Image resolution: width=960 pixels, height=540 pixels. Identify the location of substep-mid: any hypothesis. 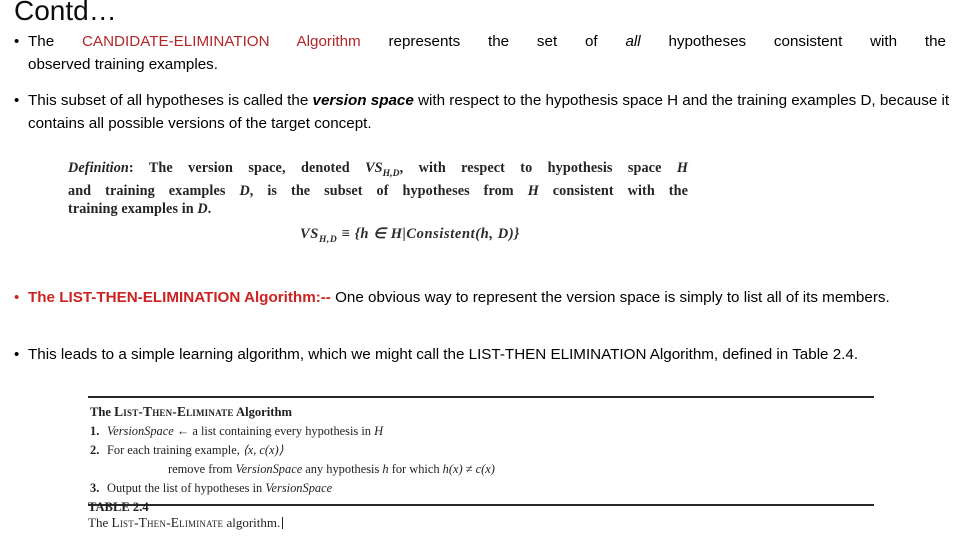
(342, 469).